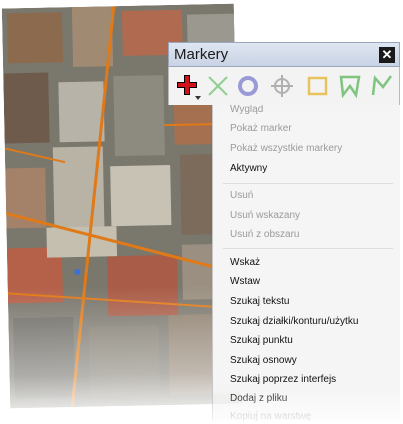  Describe the element at coordinates (270, 417) in the screenshot. I see `menu-item-copy-to-layer: Kopiuj na warstwę` at that location.